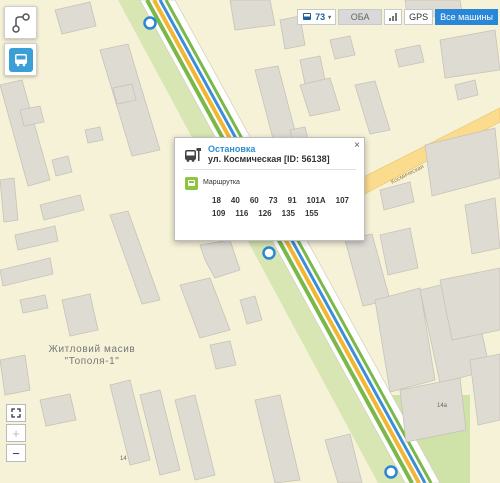 Image resolution: width=500 pixels, height=483 pixels. What do you see at coordinates (92, 349) in the screenshot?
I see `district-label: Житловий масив` at bounding box center [92, 349].